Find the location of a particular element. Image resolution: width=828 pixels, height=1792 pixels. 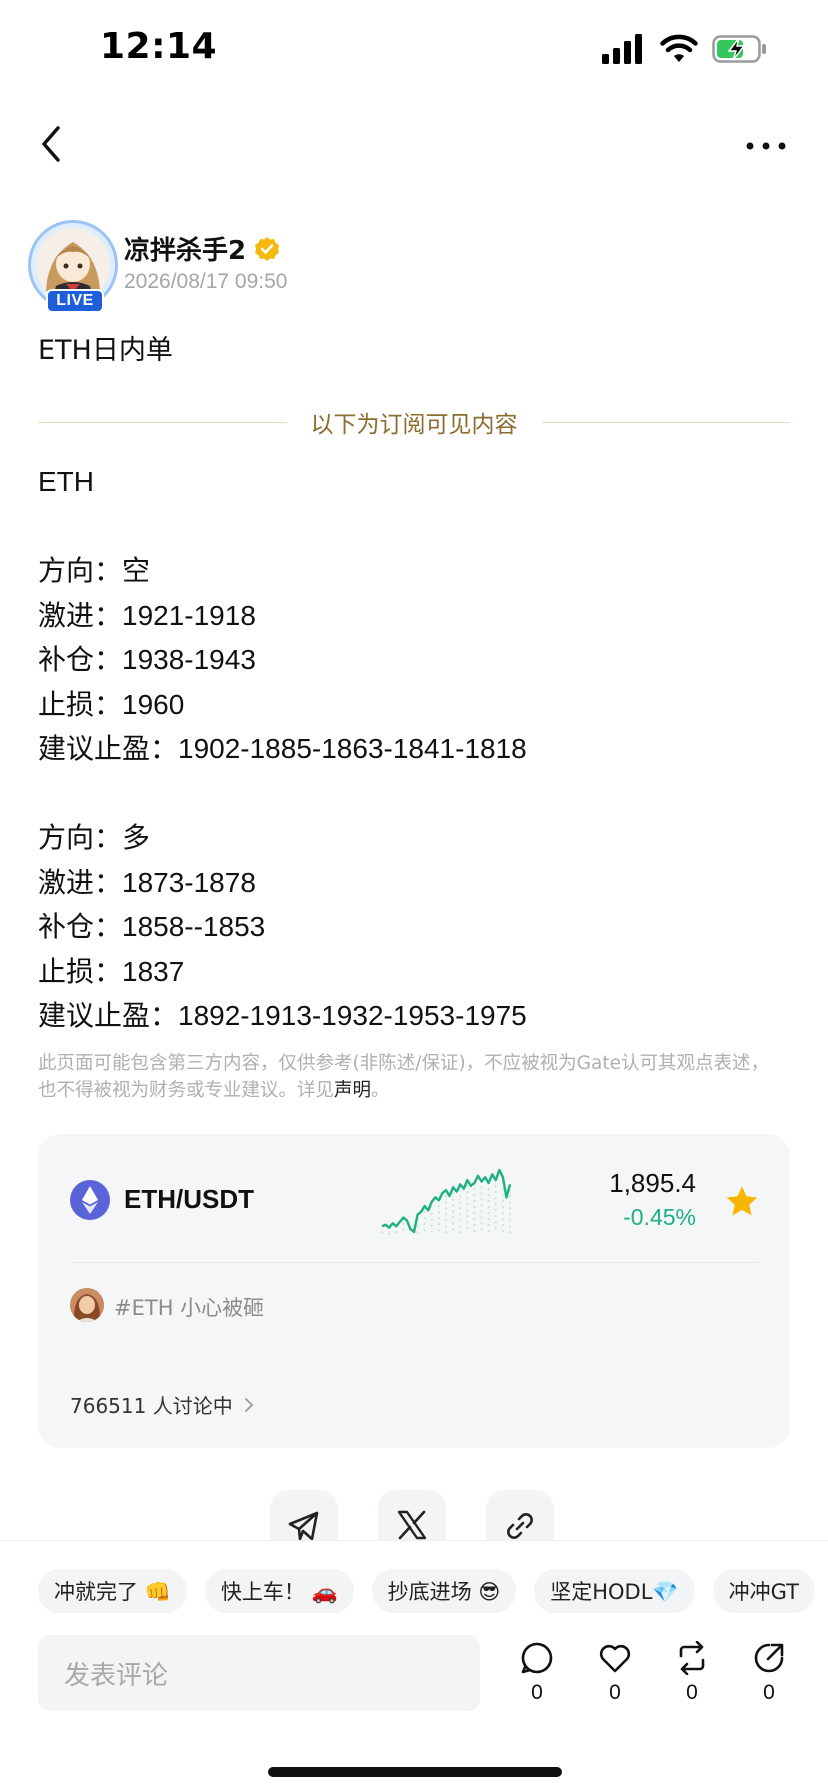

x-icon is located at coordinates (412, 1525).